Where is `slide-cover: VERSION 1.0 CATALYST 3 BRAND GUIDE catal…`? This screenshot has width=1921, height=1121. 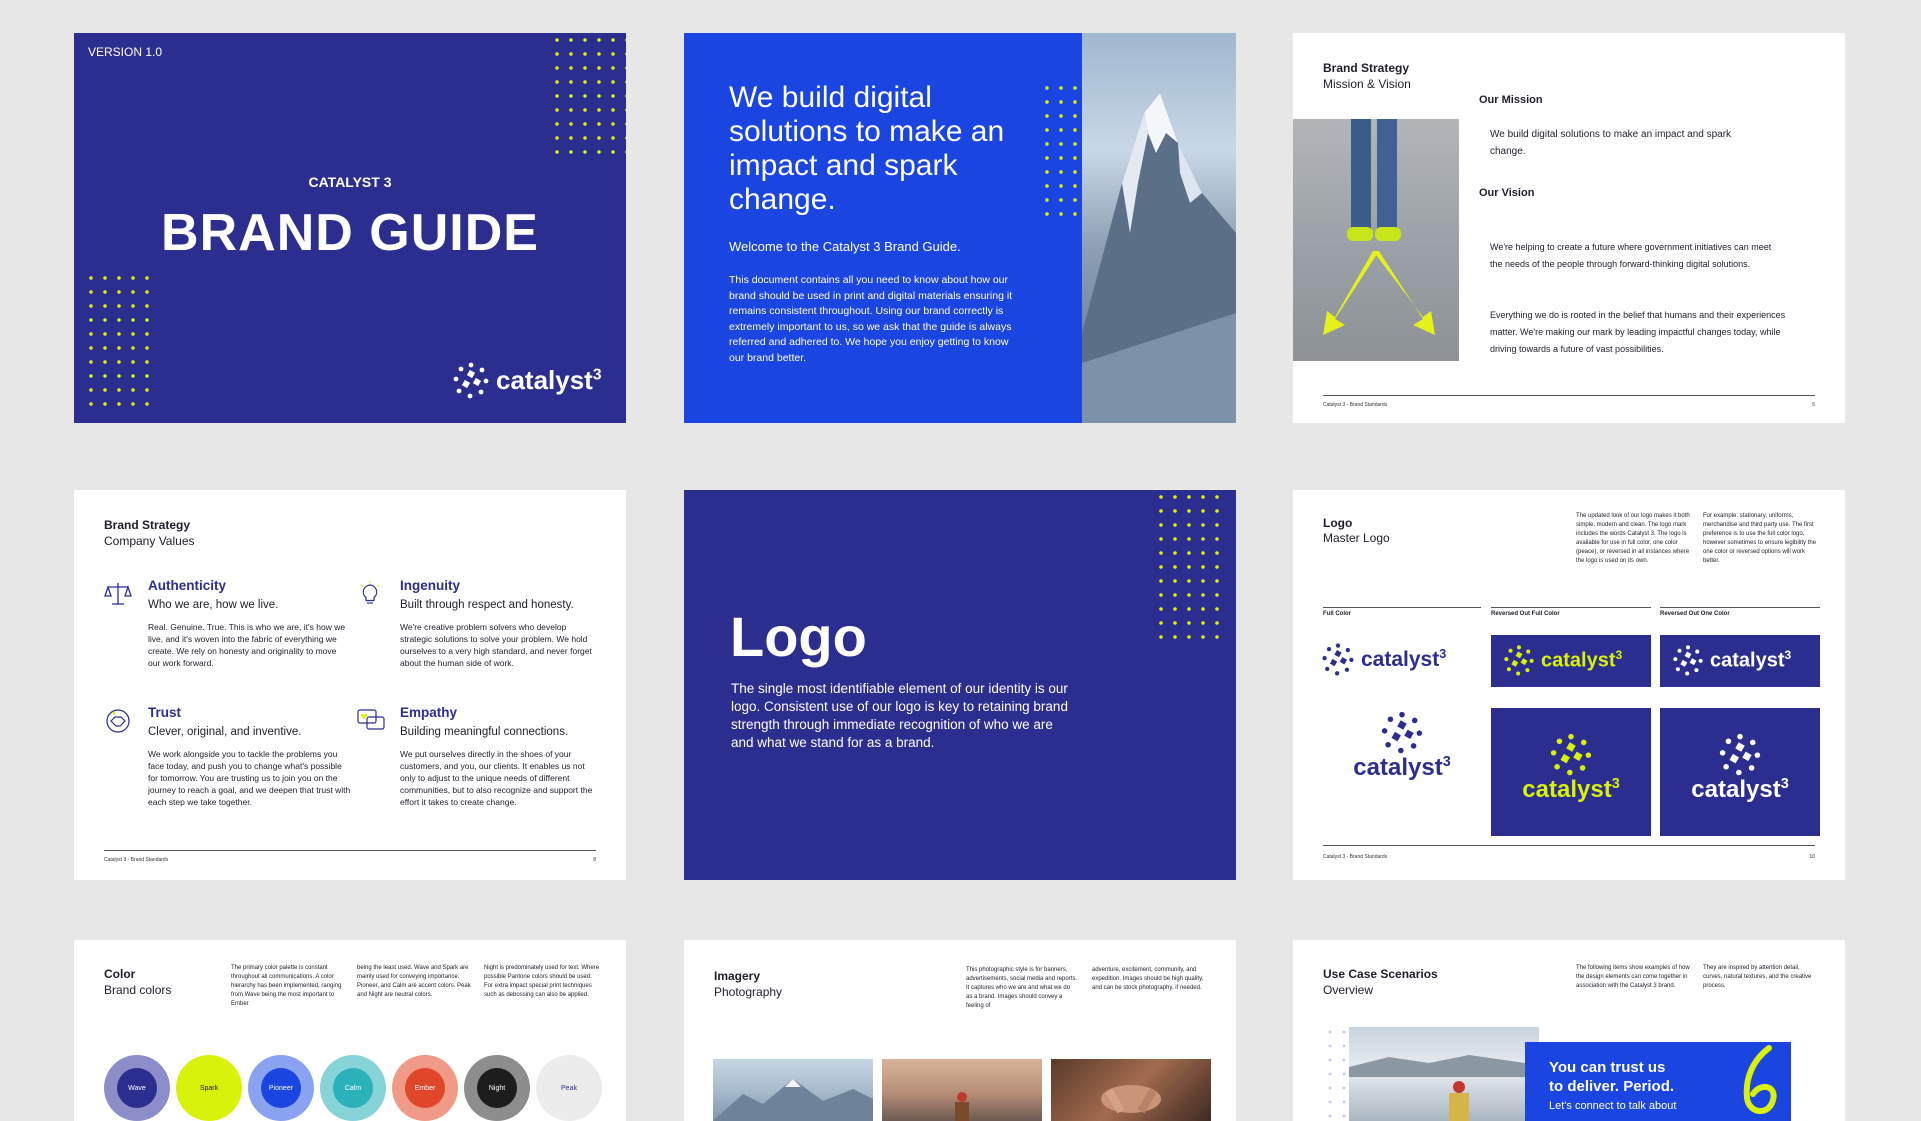
slide-cover: VERSION 1.0 CATALYST 3 BRAND GUIDE catal… is located at coordinates (350, 228).